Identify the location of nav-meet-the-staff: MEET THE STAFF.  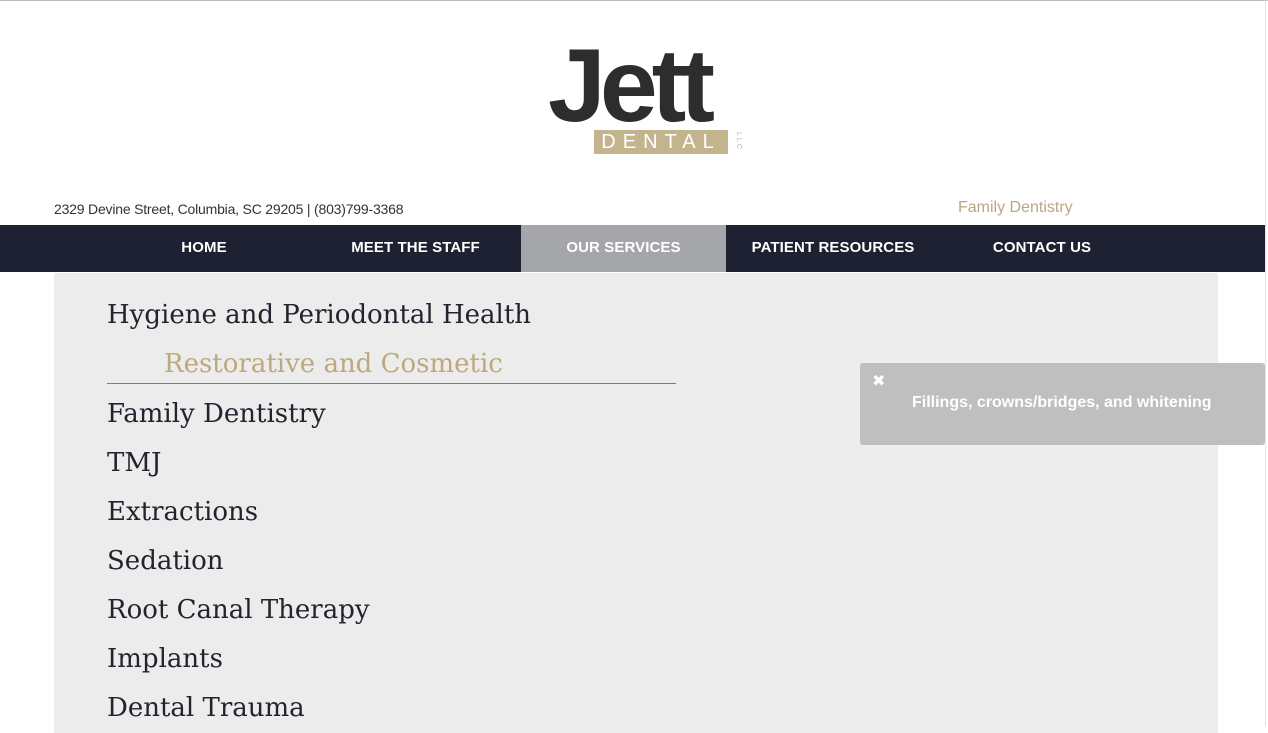
(415, 248).